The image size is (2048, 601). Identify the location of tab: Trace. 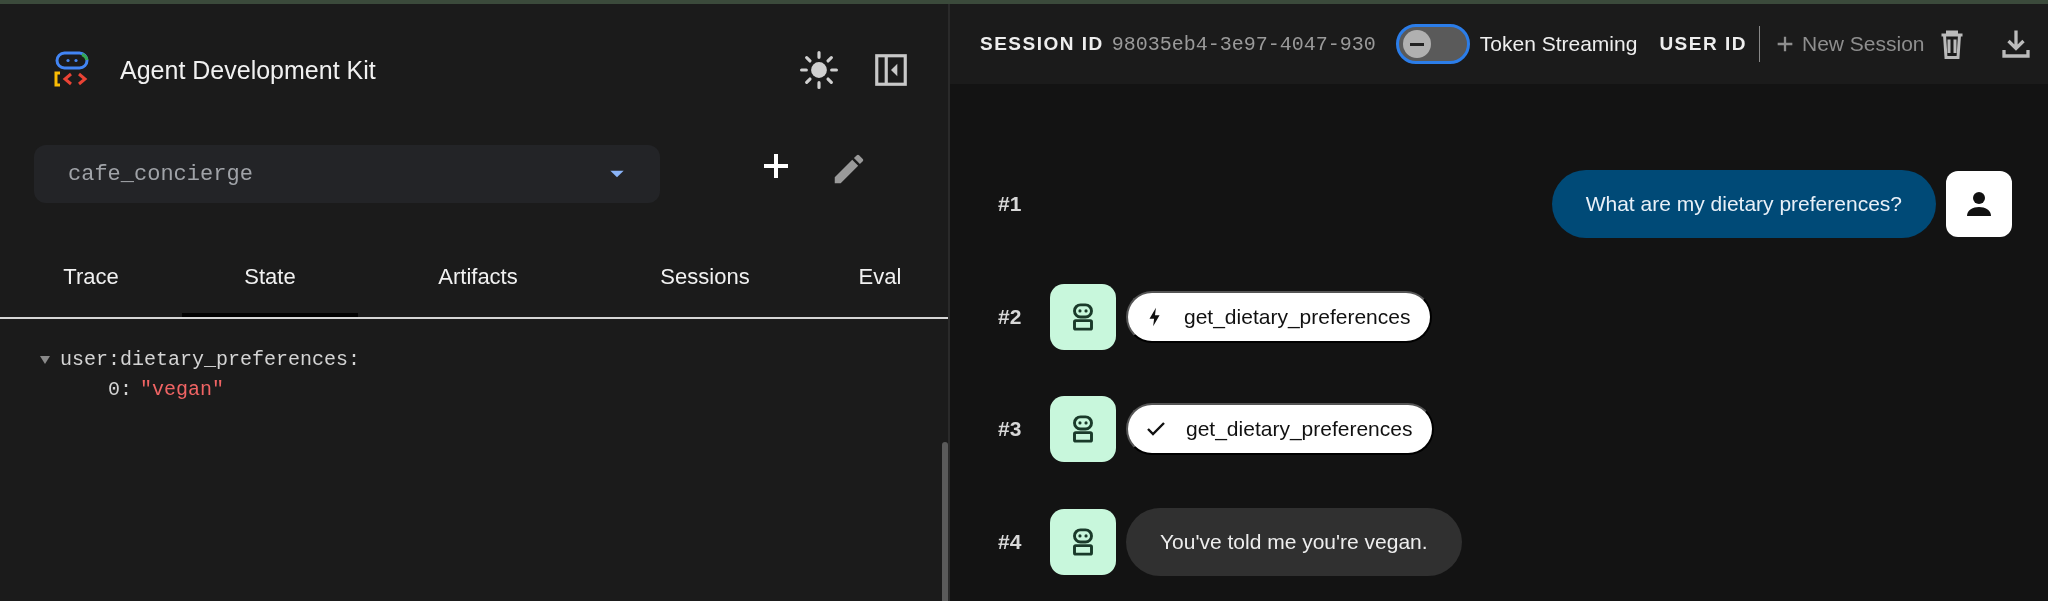
(91, 278).